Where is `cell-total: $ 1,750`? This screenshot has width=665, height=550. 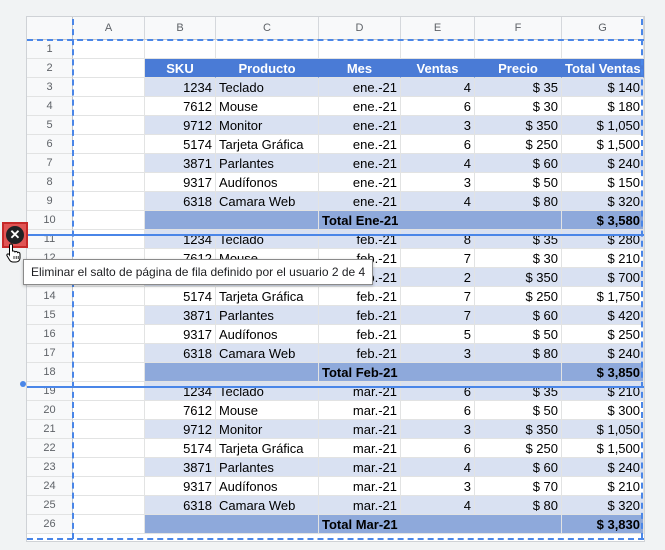
cell-total: $ 1,750 is located at coordinates (603, 296).